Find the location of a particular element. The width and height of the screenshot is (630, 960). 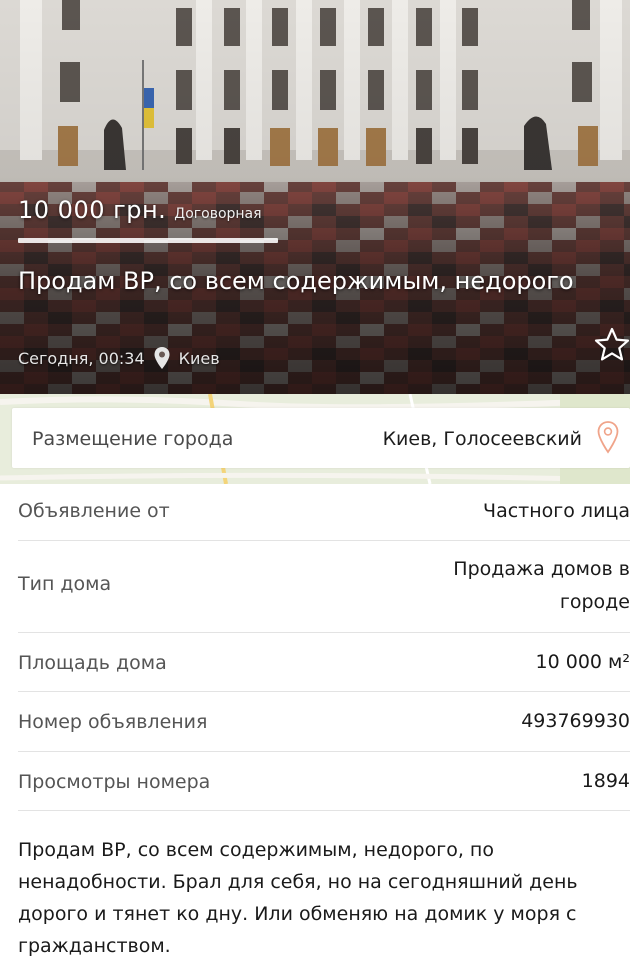

listing-city: Киев is located at coordinates (199, 358).